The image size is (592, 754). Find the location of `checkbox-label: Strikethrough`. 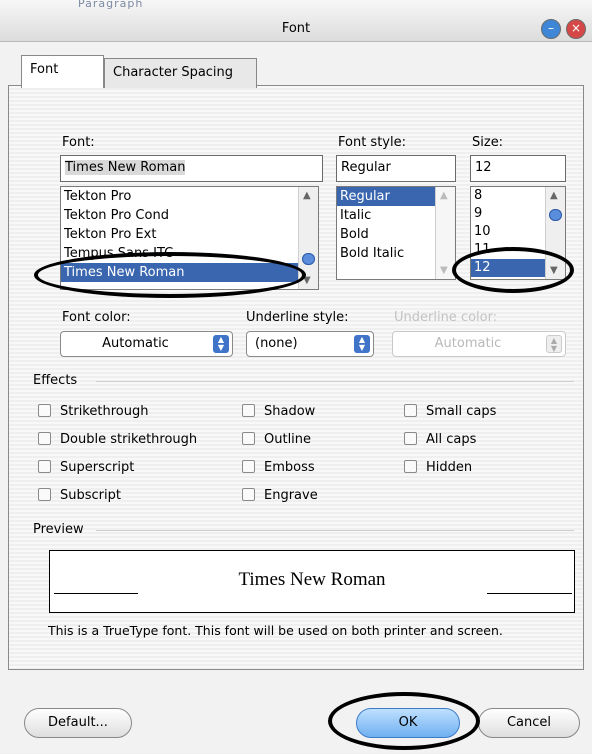

checkbox-label: Strikethrough is located at coordinates (104, 411).